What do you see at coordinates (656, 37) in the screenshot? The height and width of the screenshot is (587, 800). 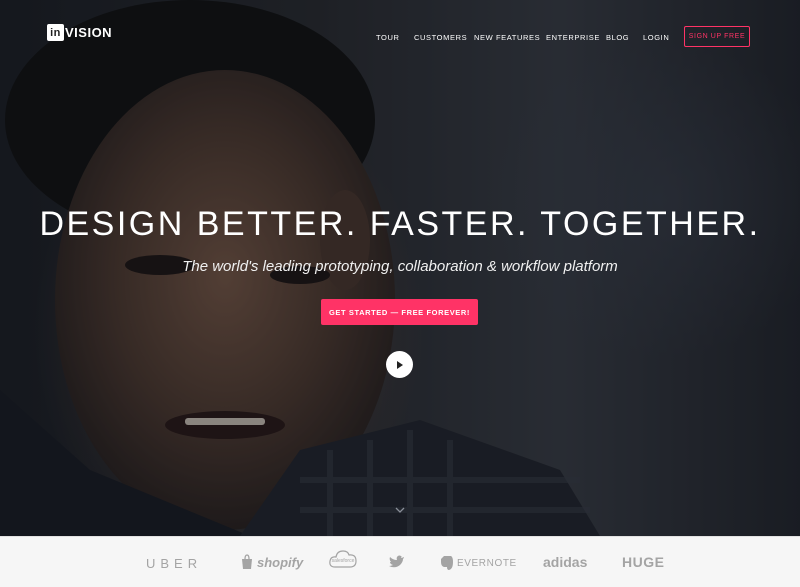 I see `nav-login: LOGIN` at bounding box center [656, 37].